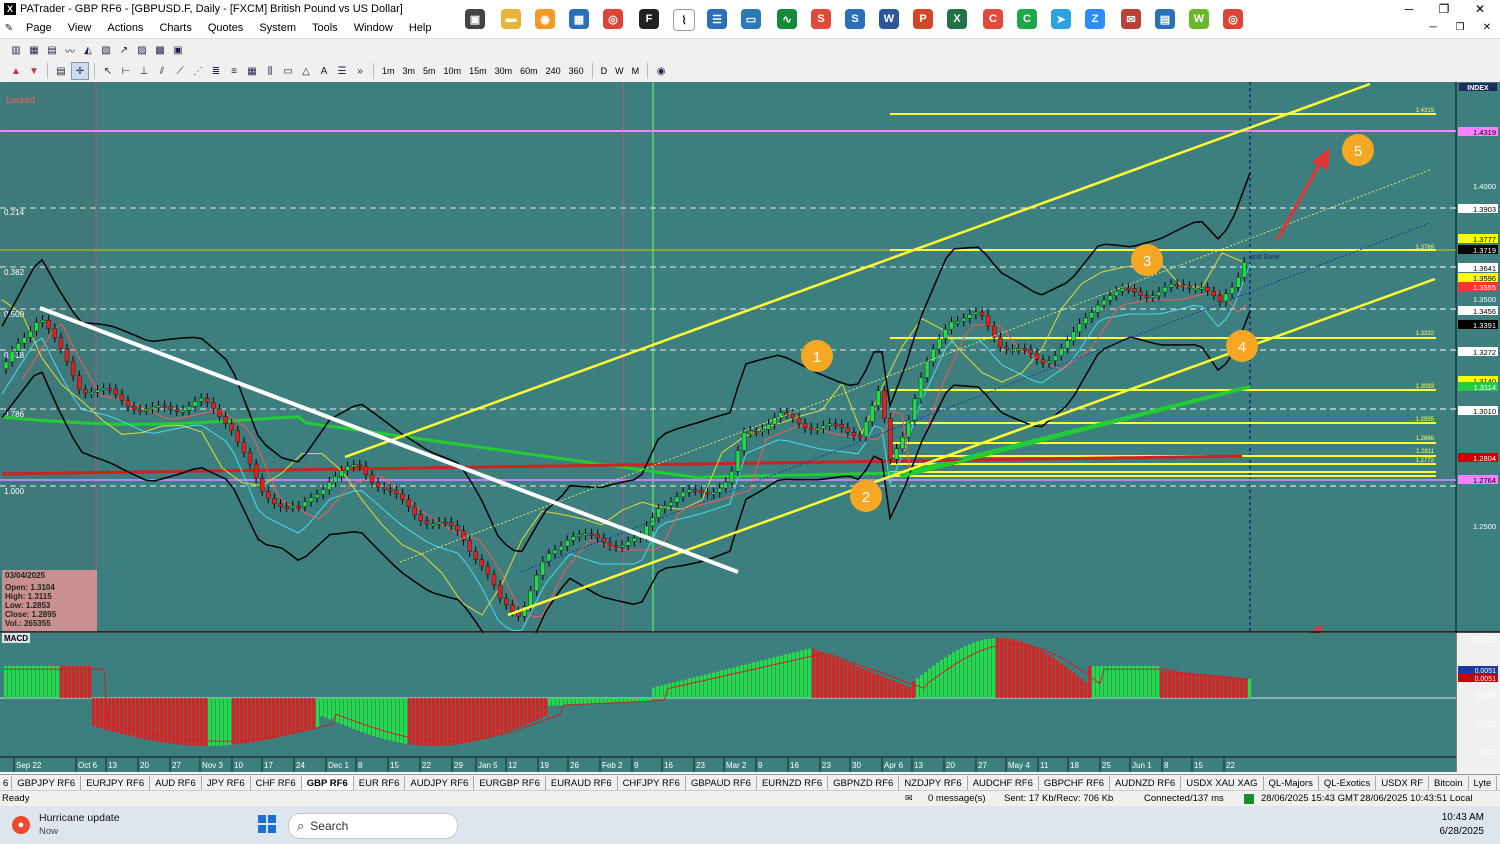 The height and width of the screenshot is (844, 1500). Describe the element at coordinates (373, 826) in the screenshot. I see `taskbar-search-box: ⌕ Search` at that location.